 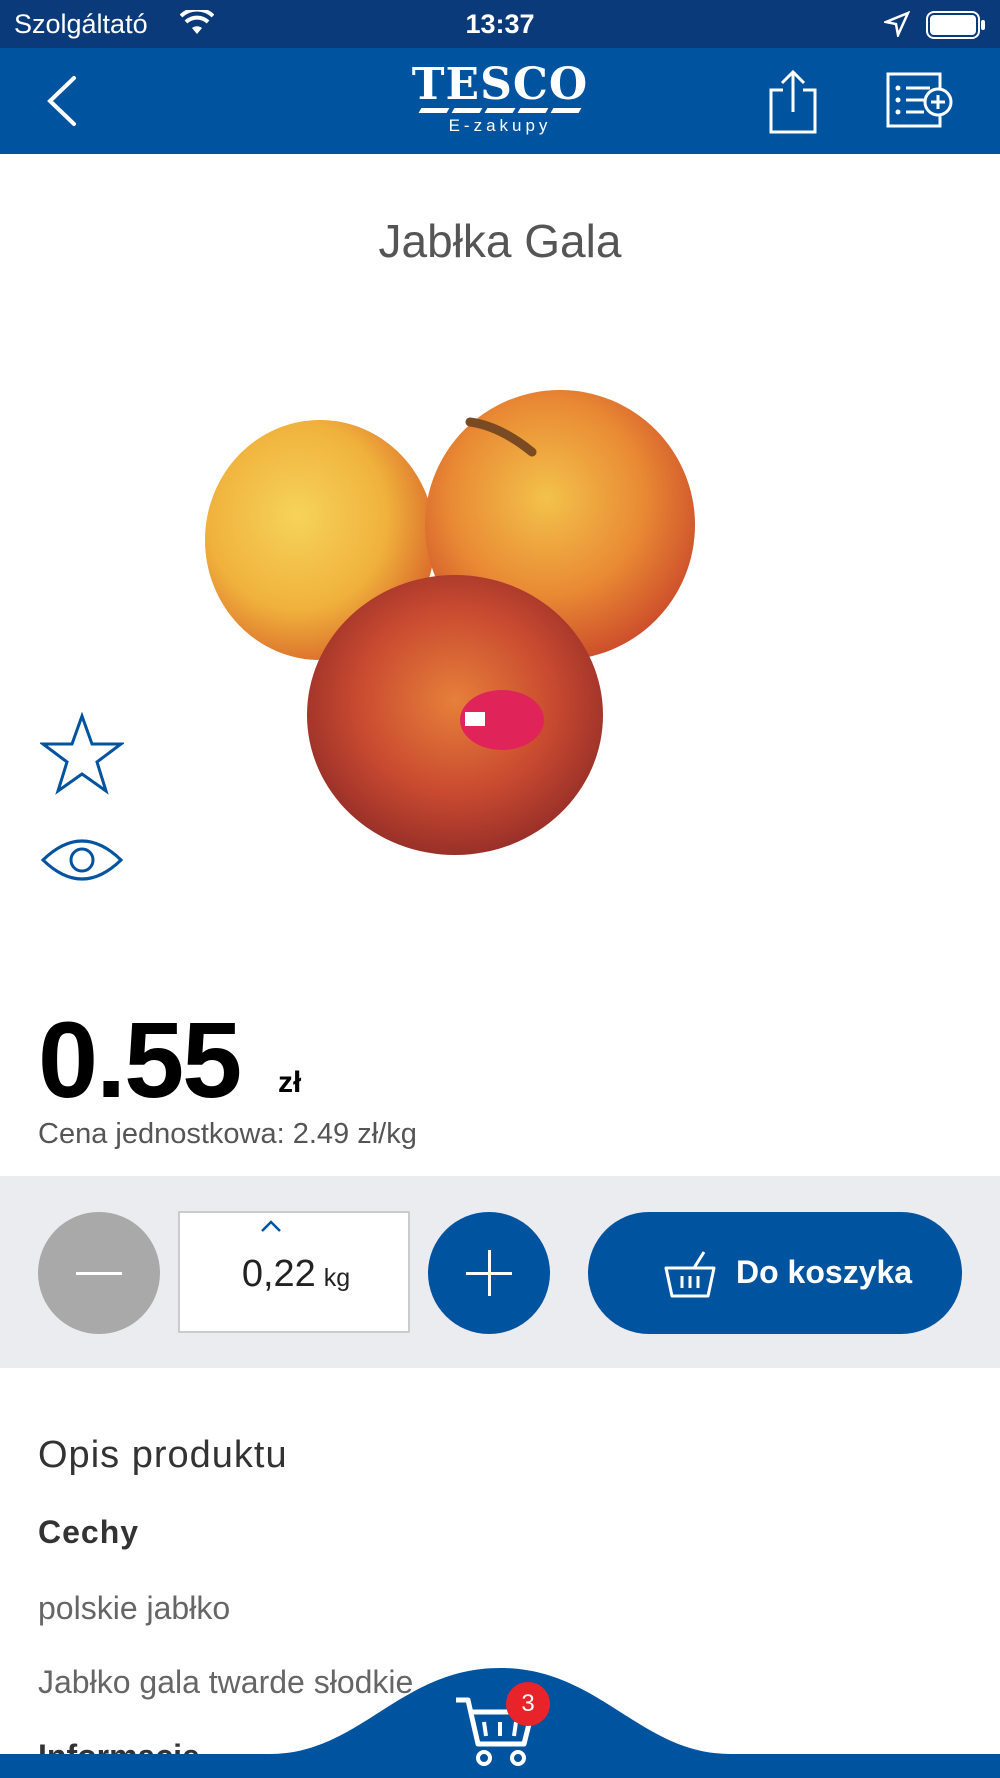 What do you see at coordinates (99, 1273) in the screenshot?
I see `decrease-quantity-button` at bounding box center [99, 1273].